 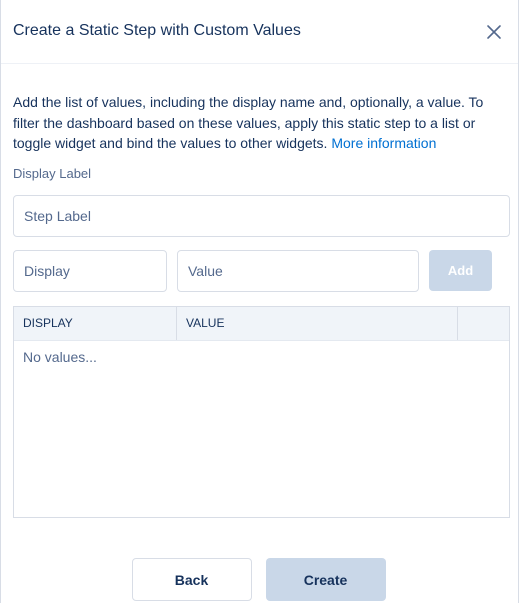 I want to click on add-button: Add, so click(x=460, y=270).